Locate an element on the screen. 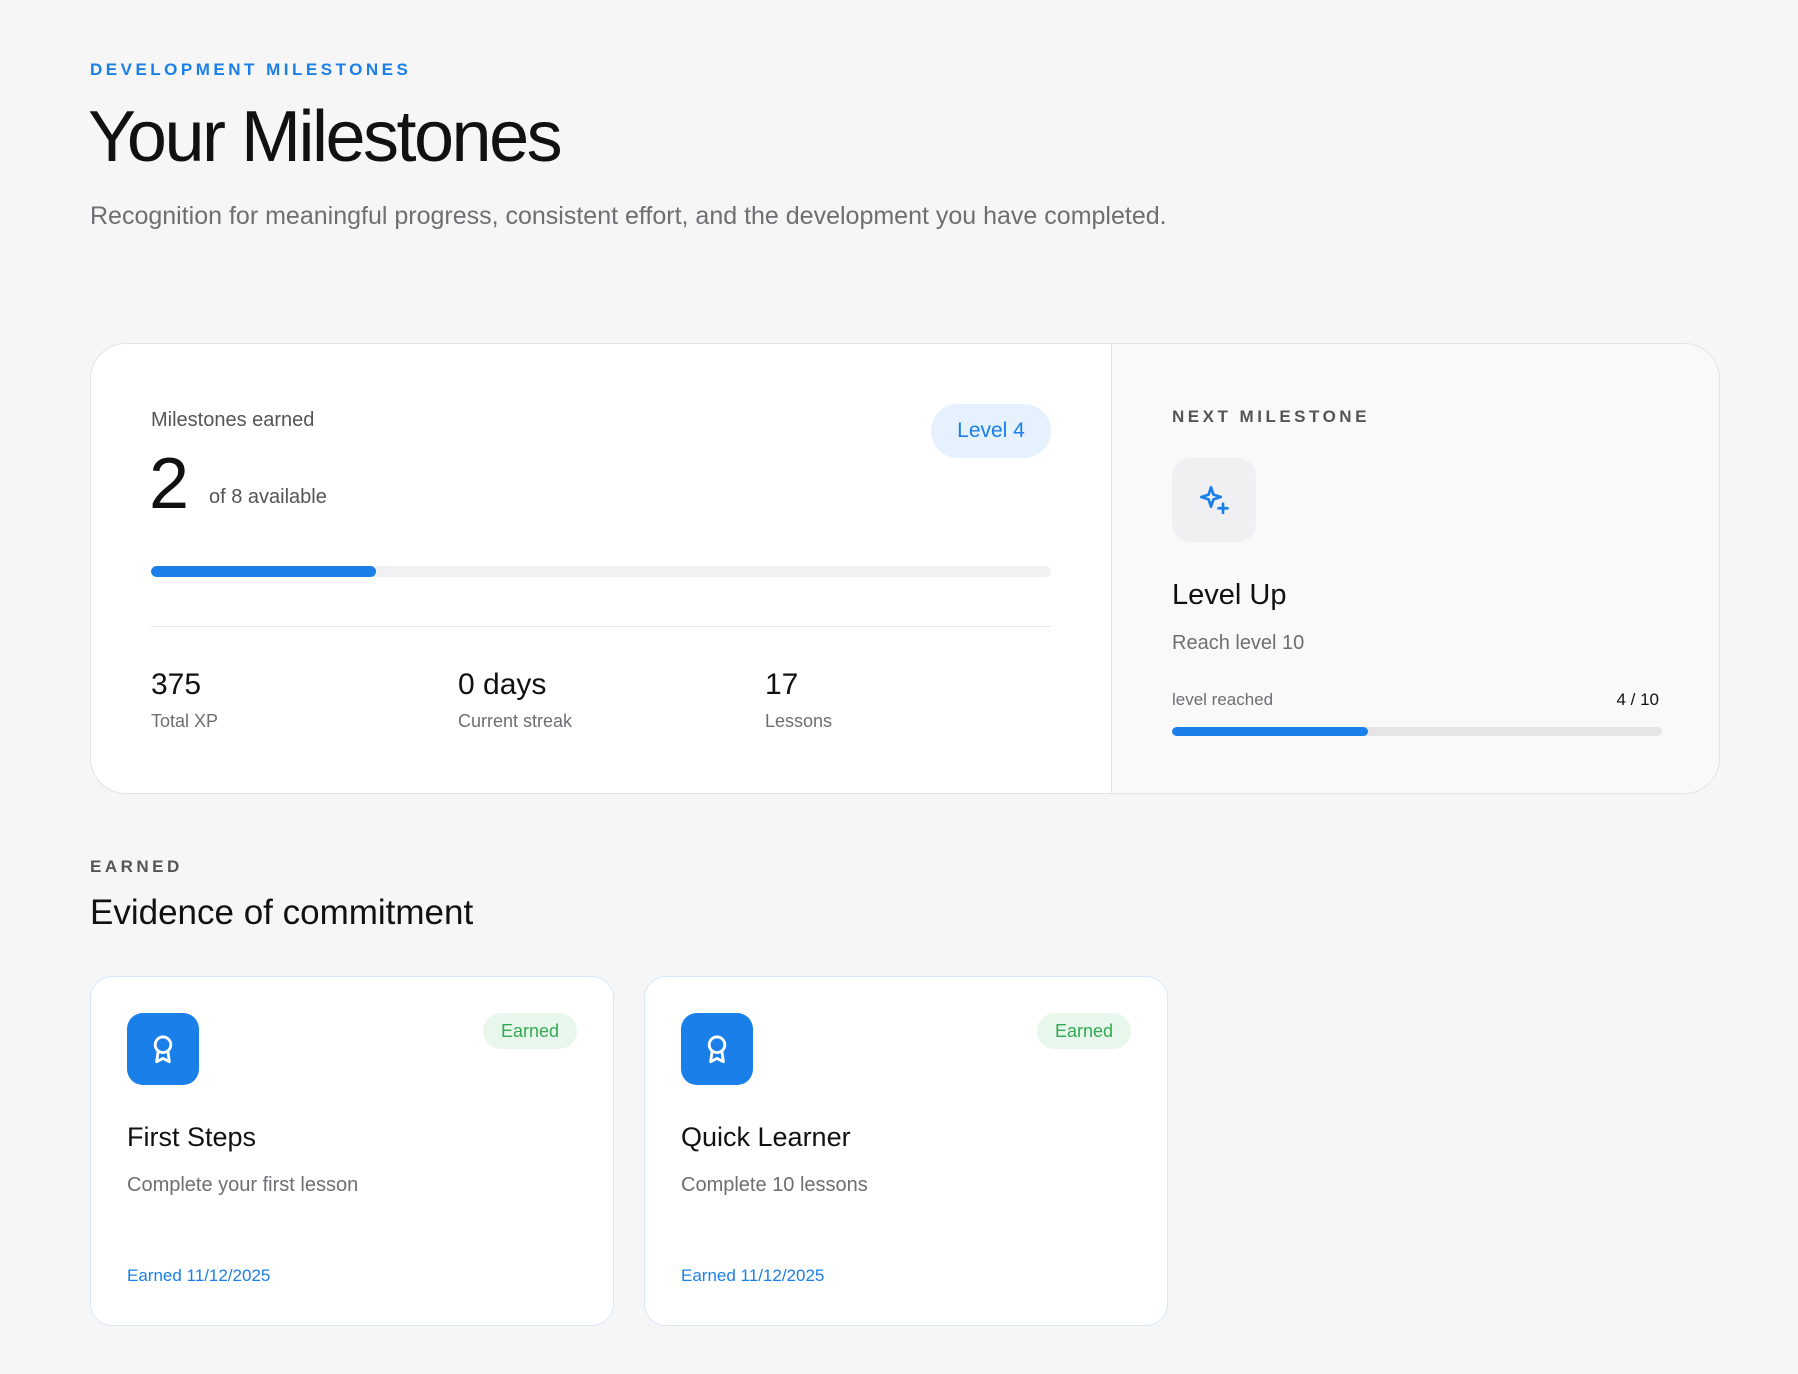 The height and width of the screenshot is (1374, 1798). page-title: Your Milestones is located at coordinates (325, 137).